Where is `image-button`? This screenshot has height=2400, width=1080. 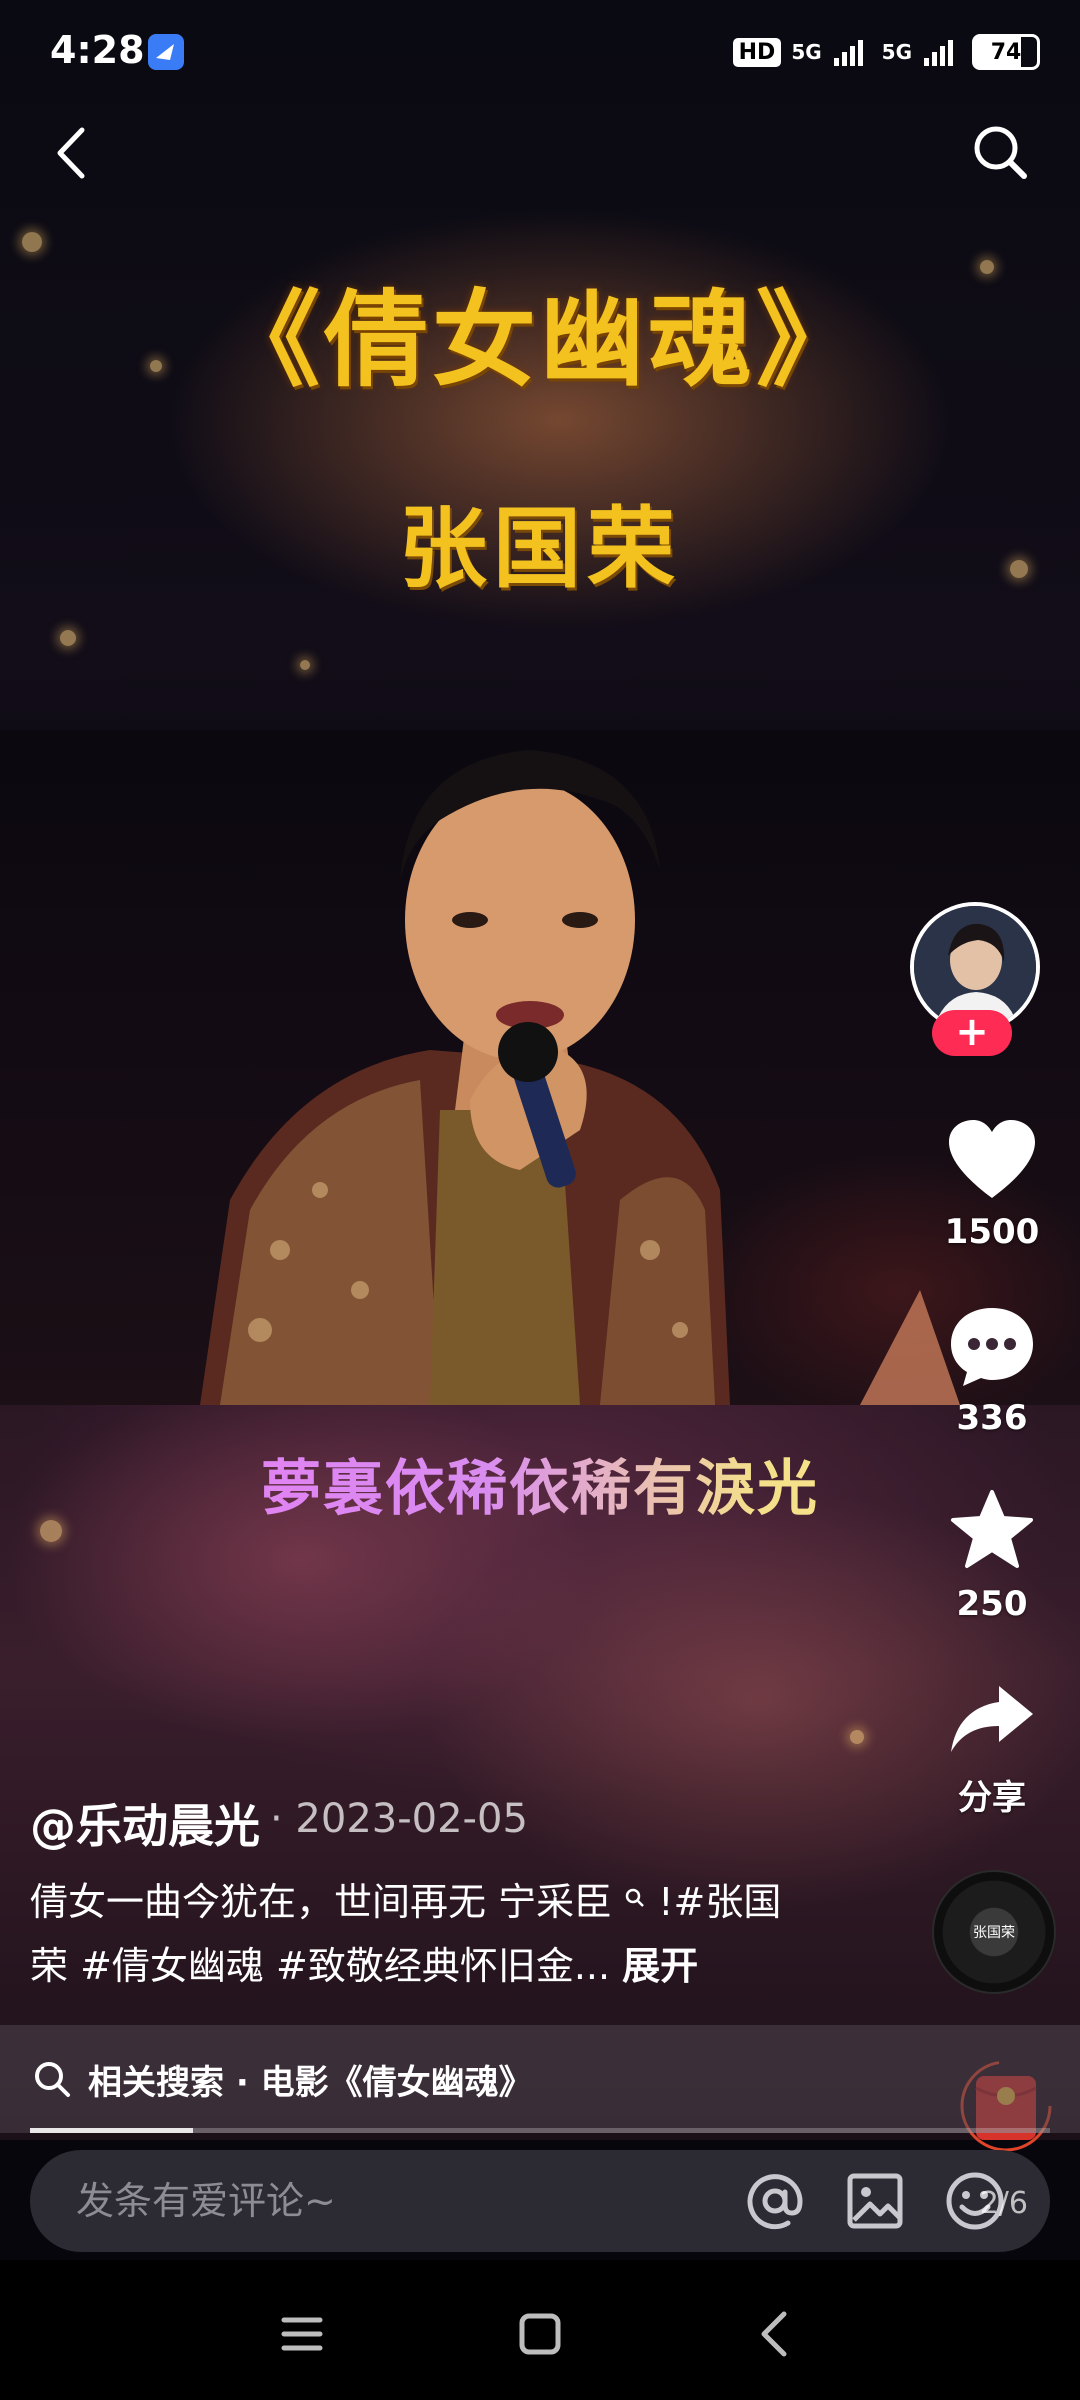 image-button is located at coordinates (875, 2201).